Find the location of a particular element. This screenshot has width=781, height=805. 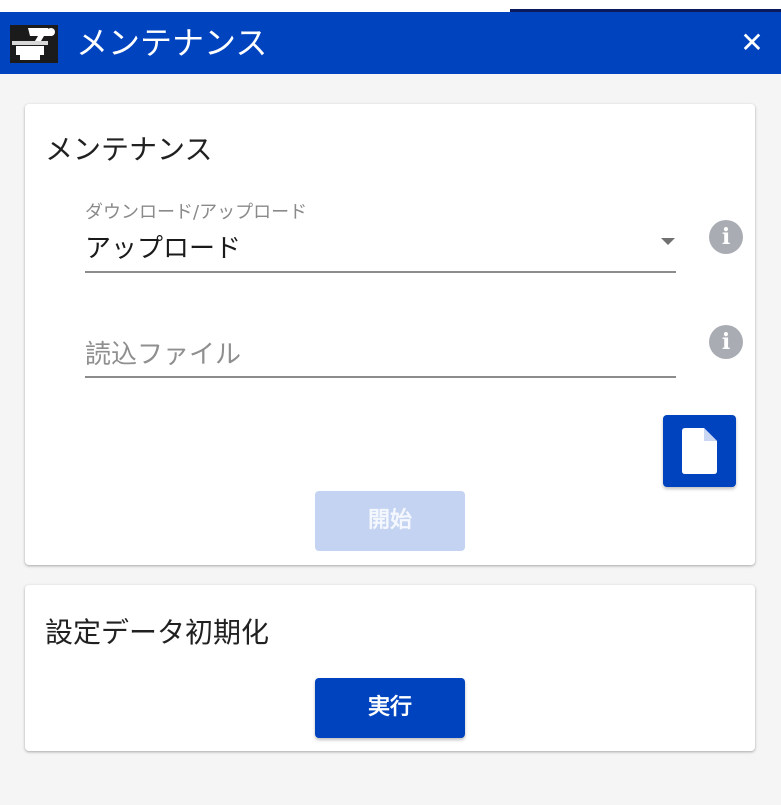

file-icon is located at coordinates (699, 451).